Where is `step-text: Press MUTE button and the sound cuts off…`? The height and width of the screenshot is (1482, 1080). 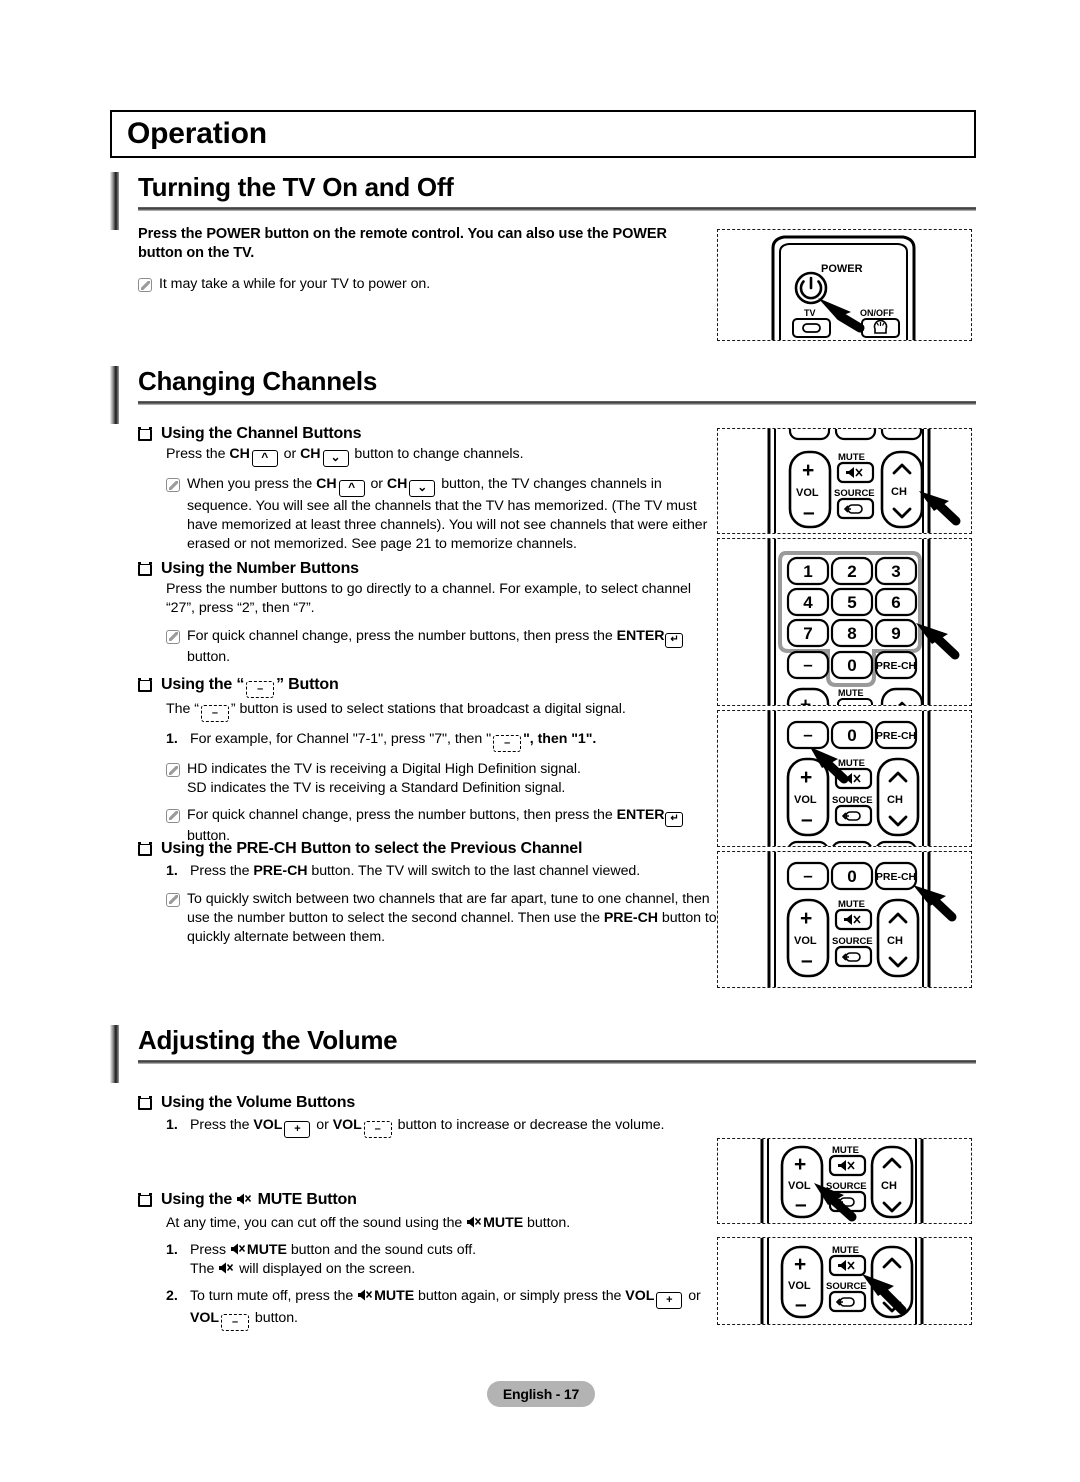
step-text: Press MUTE button and the sound cuts off… is located at coordinates (454, 1260).